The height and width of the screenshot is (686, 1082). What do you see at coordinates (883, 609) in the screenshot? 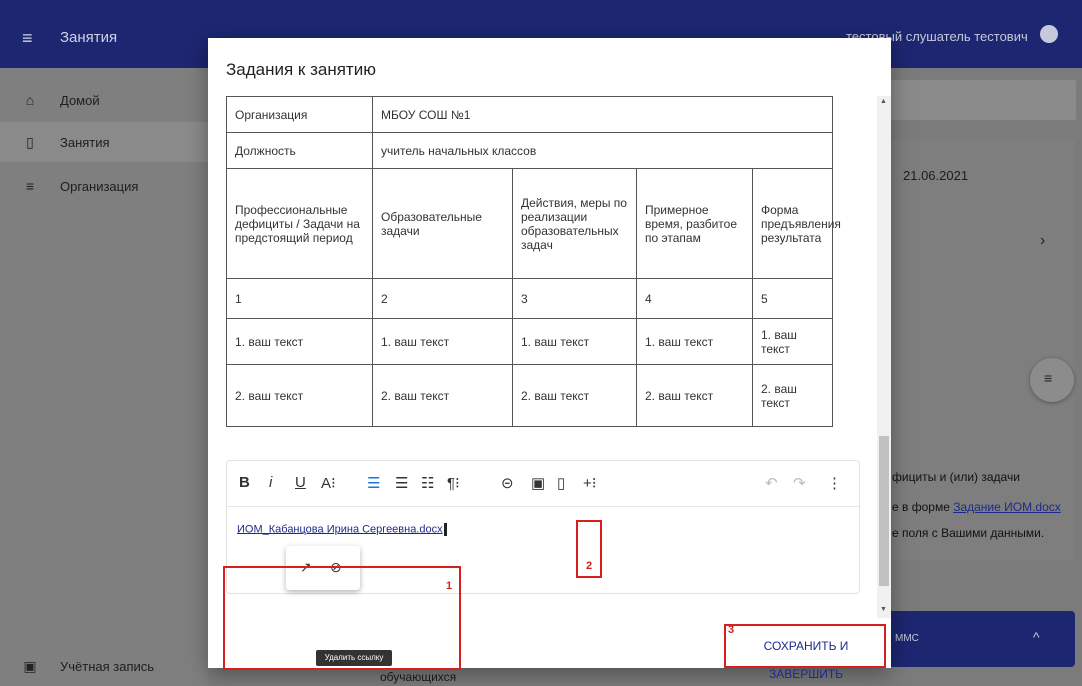
I see `scroll-down-icon: ▼` at bounding box center [883, 609].